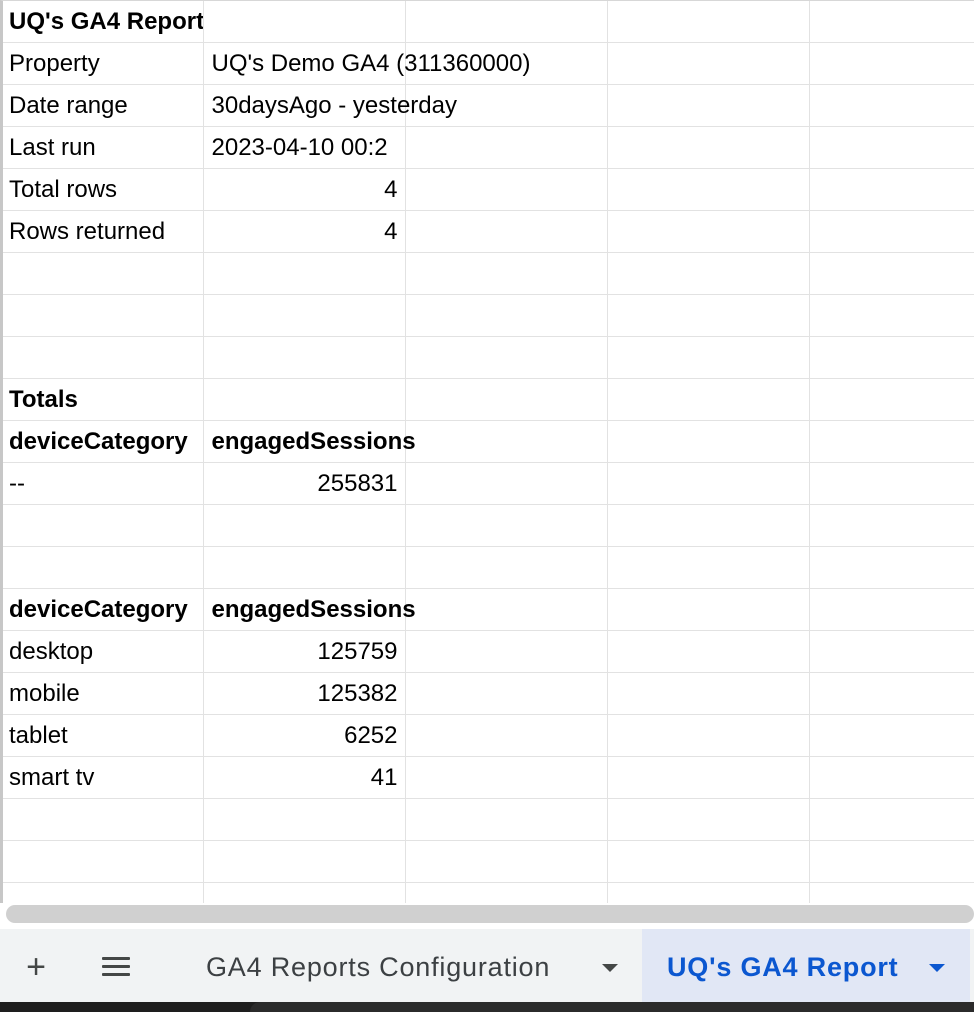 The width and height of the screenshot is (974, 1012). Describe the element at coordinates (806, 967) in the screenshot. I see `tab-uqs-ga4-report: UQ's GA4 Report` at that location.